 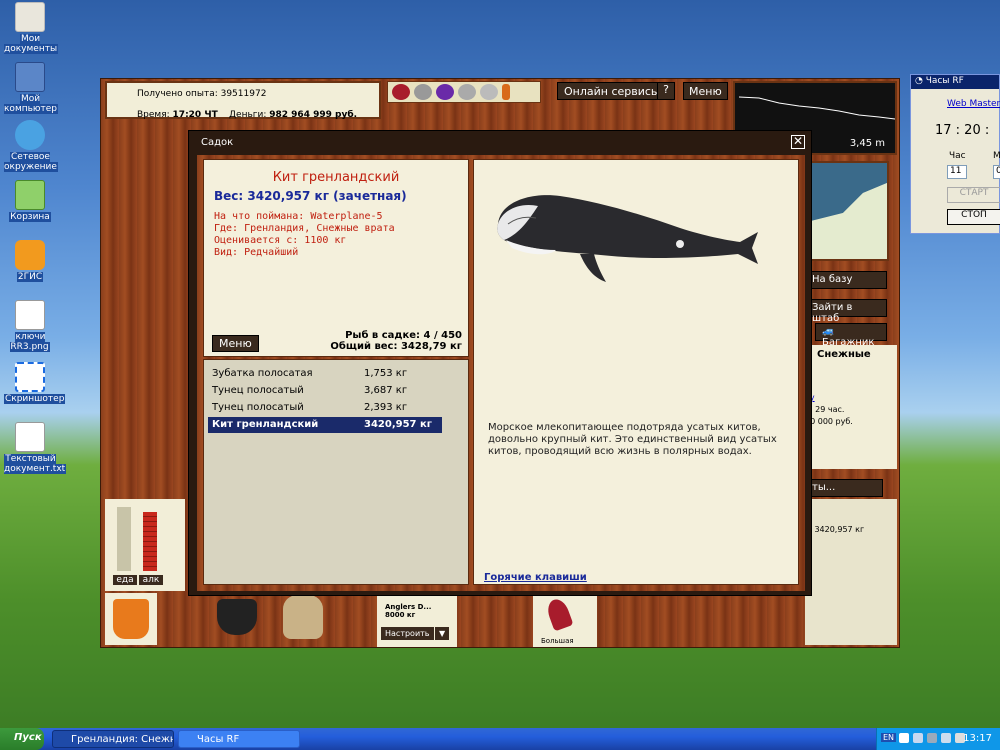 What do you see at coordinates (30, 255) in the screenshot?
I see `2gis-icon` at bounding box center [30, 255].